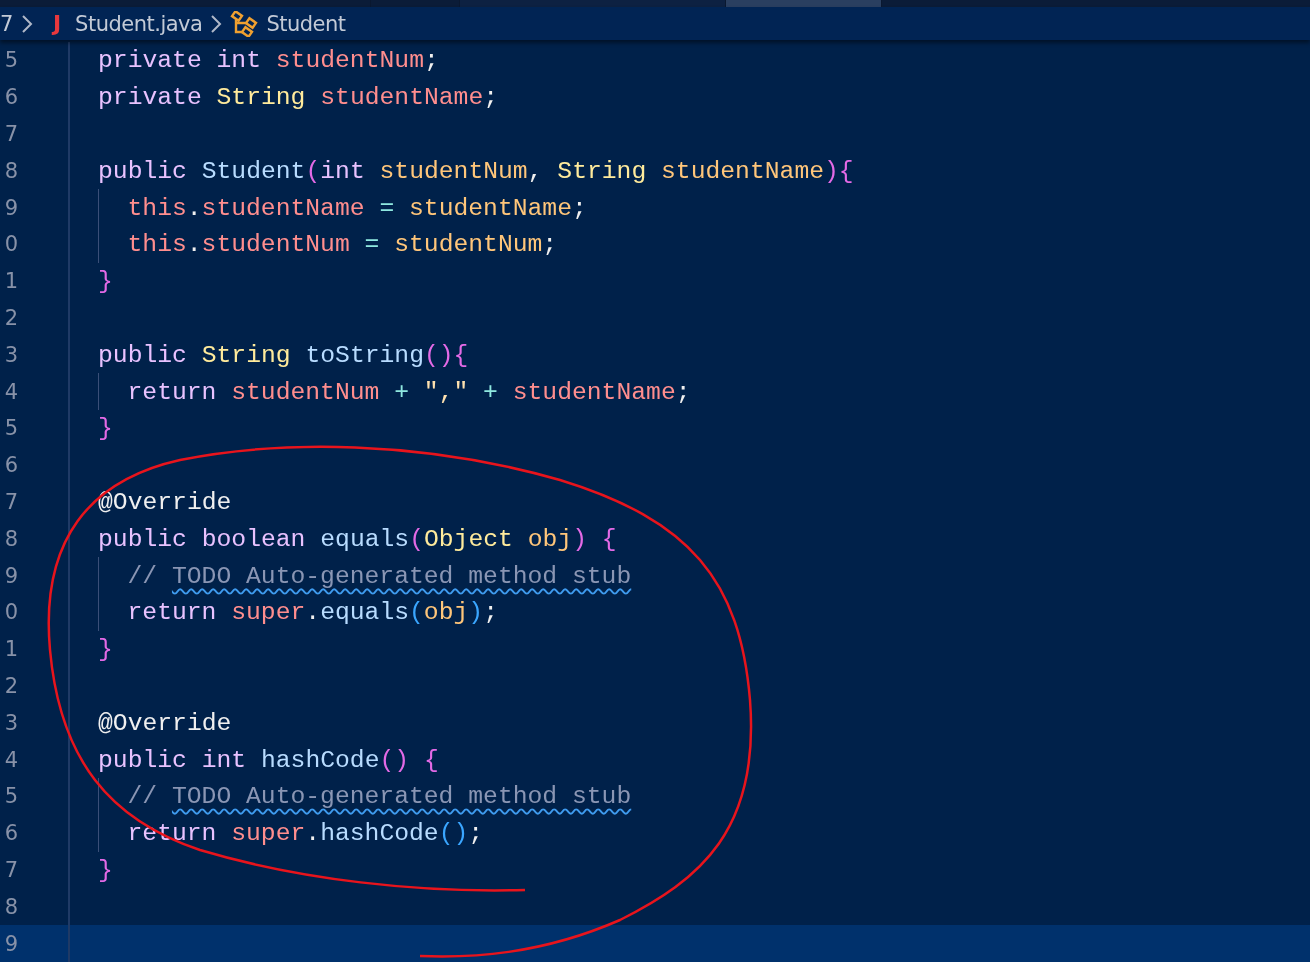 Image resolution: width=1310 pixels, height=962 pixels. I want to click on code-line: private int studentNum;, so click(268, 60).